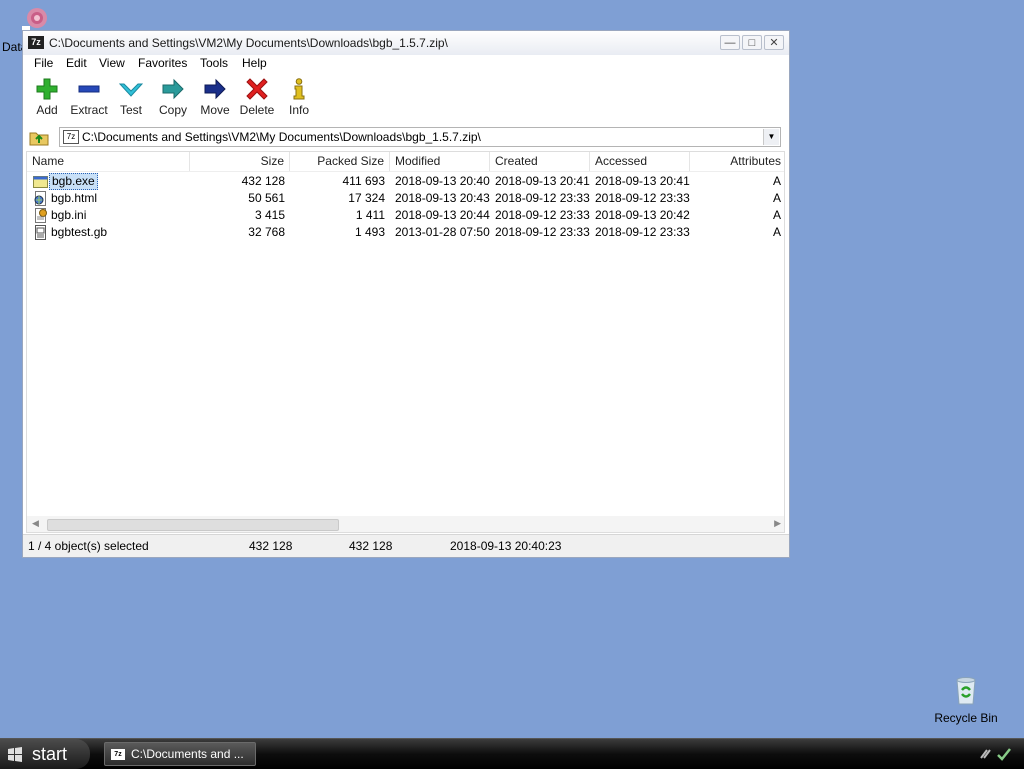 This screenshot has height=769, width=1024. What do you see at coordinates (263, 181) in the screenshot?
I see `file-size: 432 128` at bounding box center [263, 181].